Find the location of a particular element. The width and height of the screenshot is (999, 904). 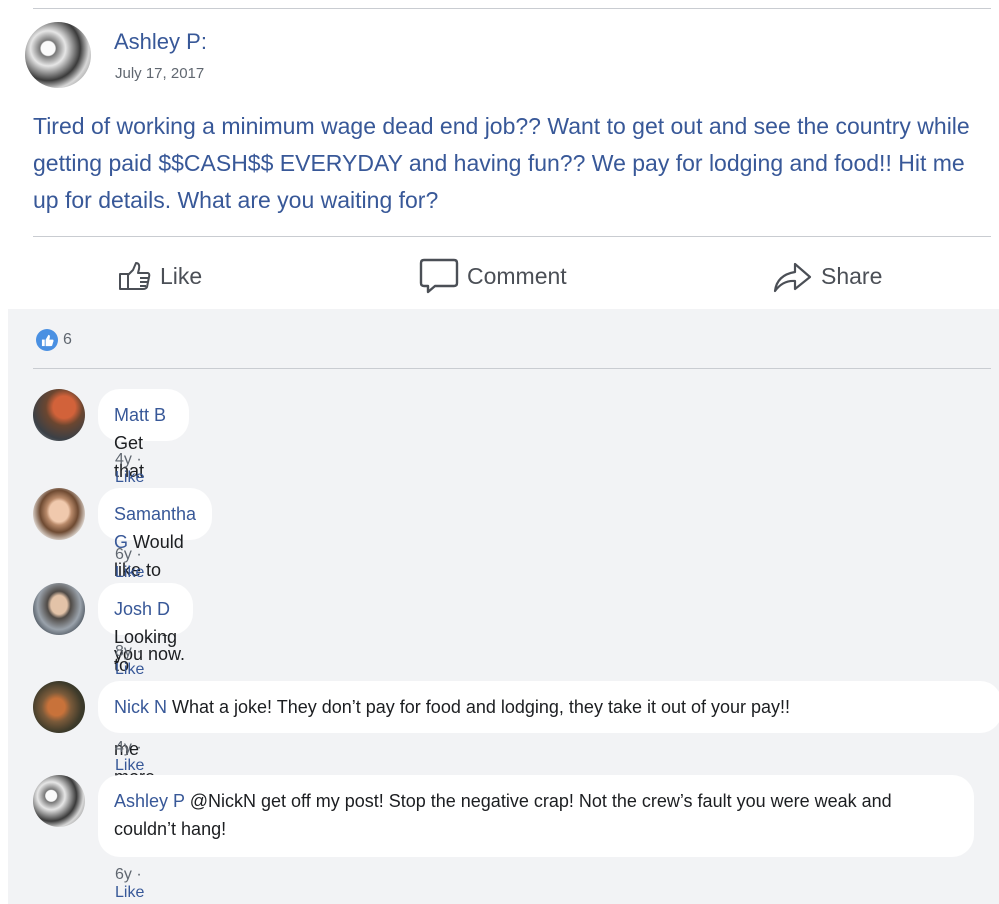

comment-icon is located at coordinates (439, 276).